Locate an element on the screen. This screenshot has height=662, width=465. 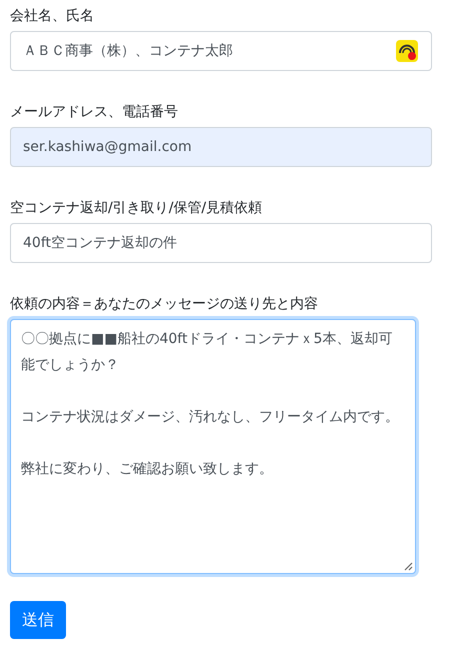
field-label: メールアドレス、電話番号 is located at coordinates (94, 112).